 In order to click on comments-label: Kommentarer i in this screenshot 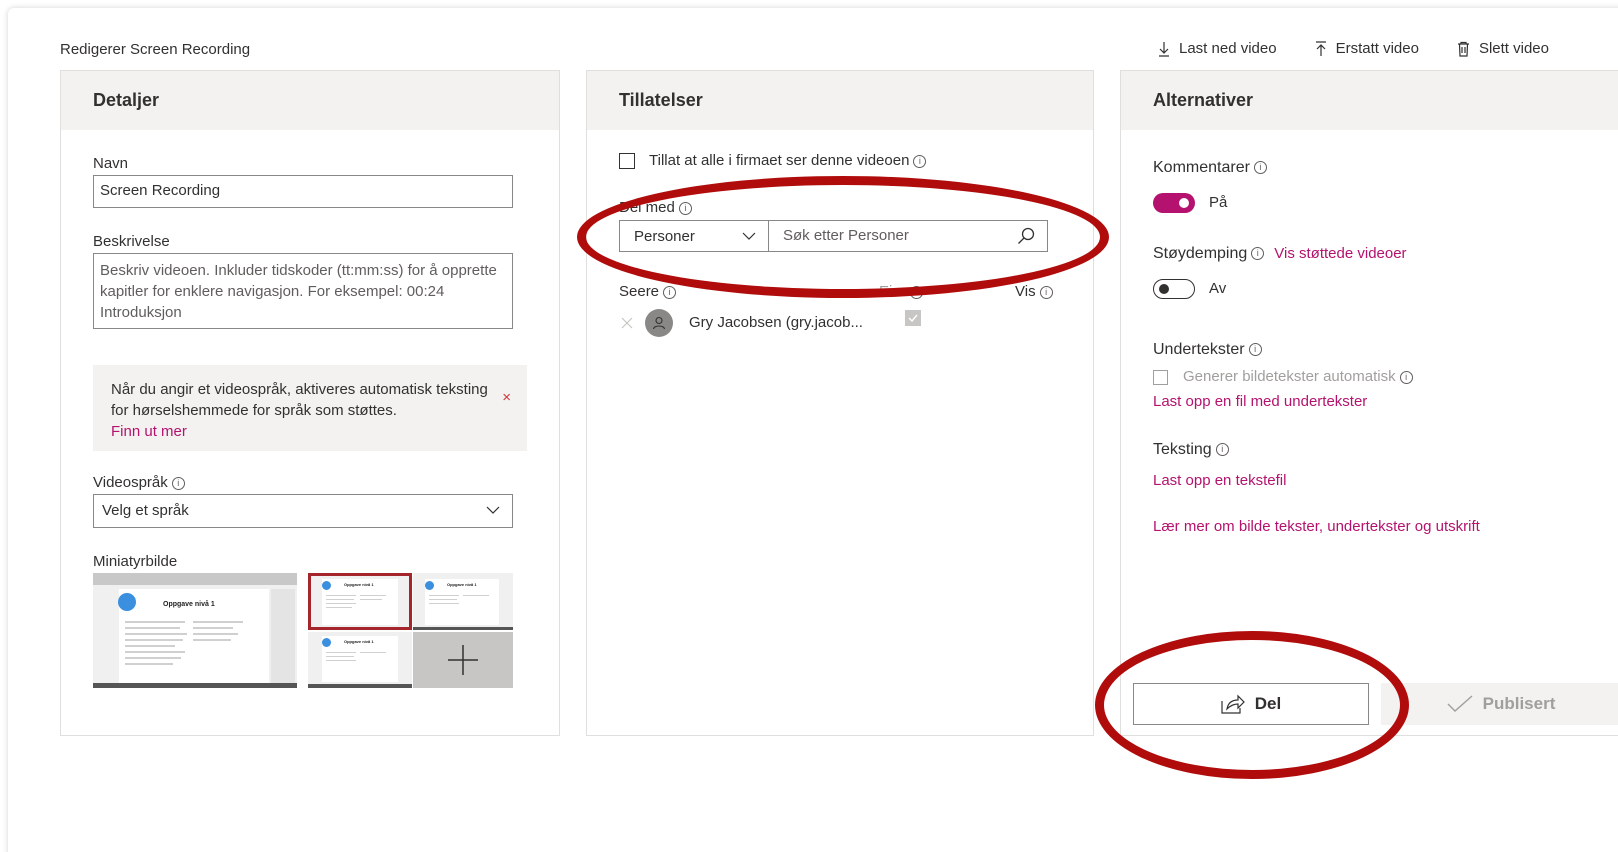, I will do `click(1210, 168)`.